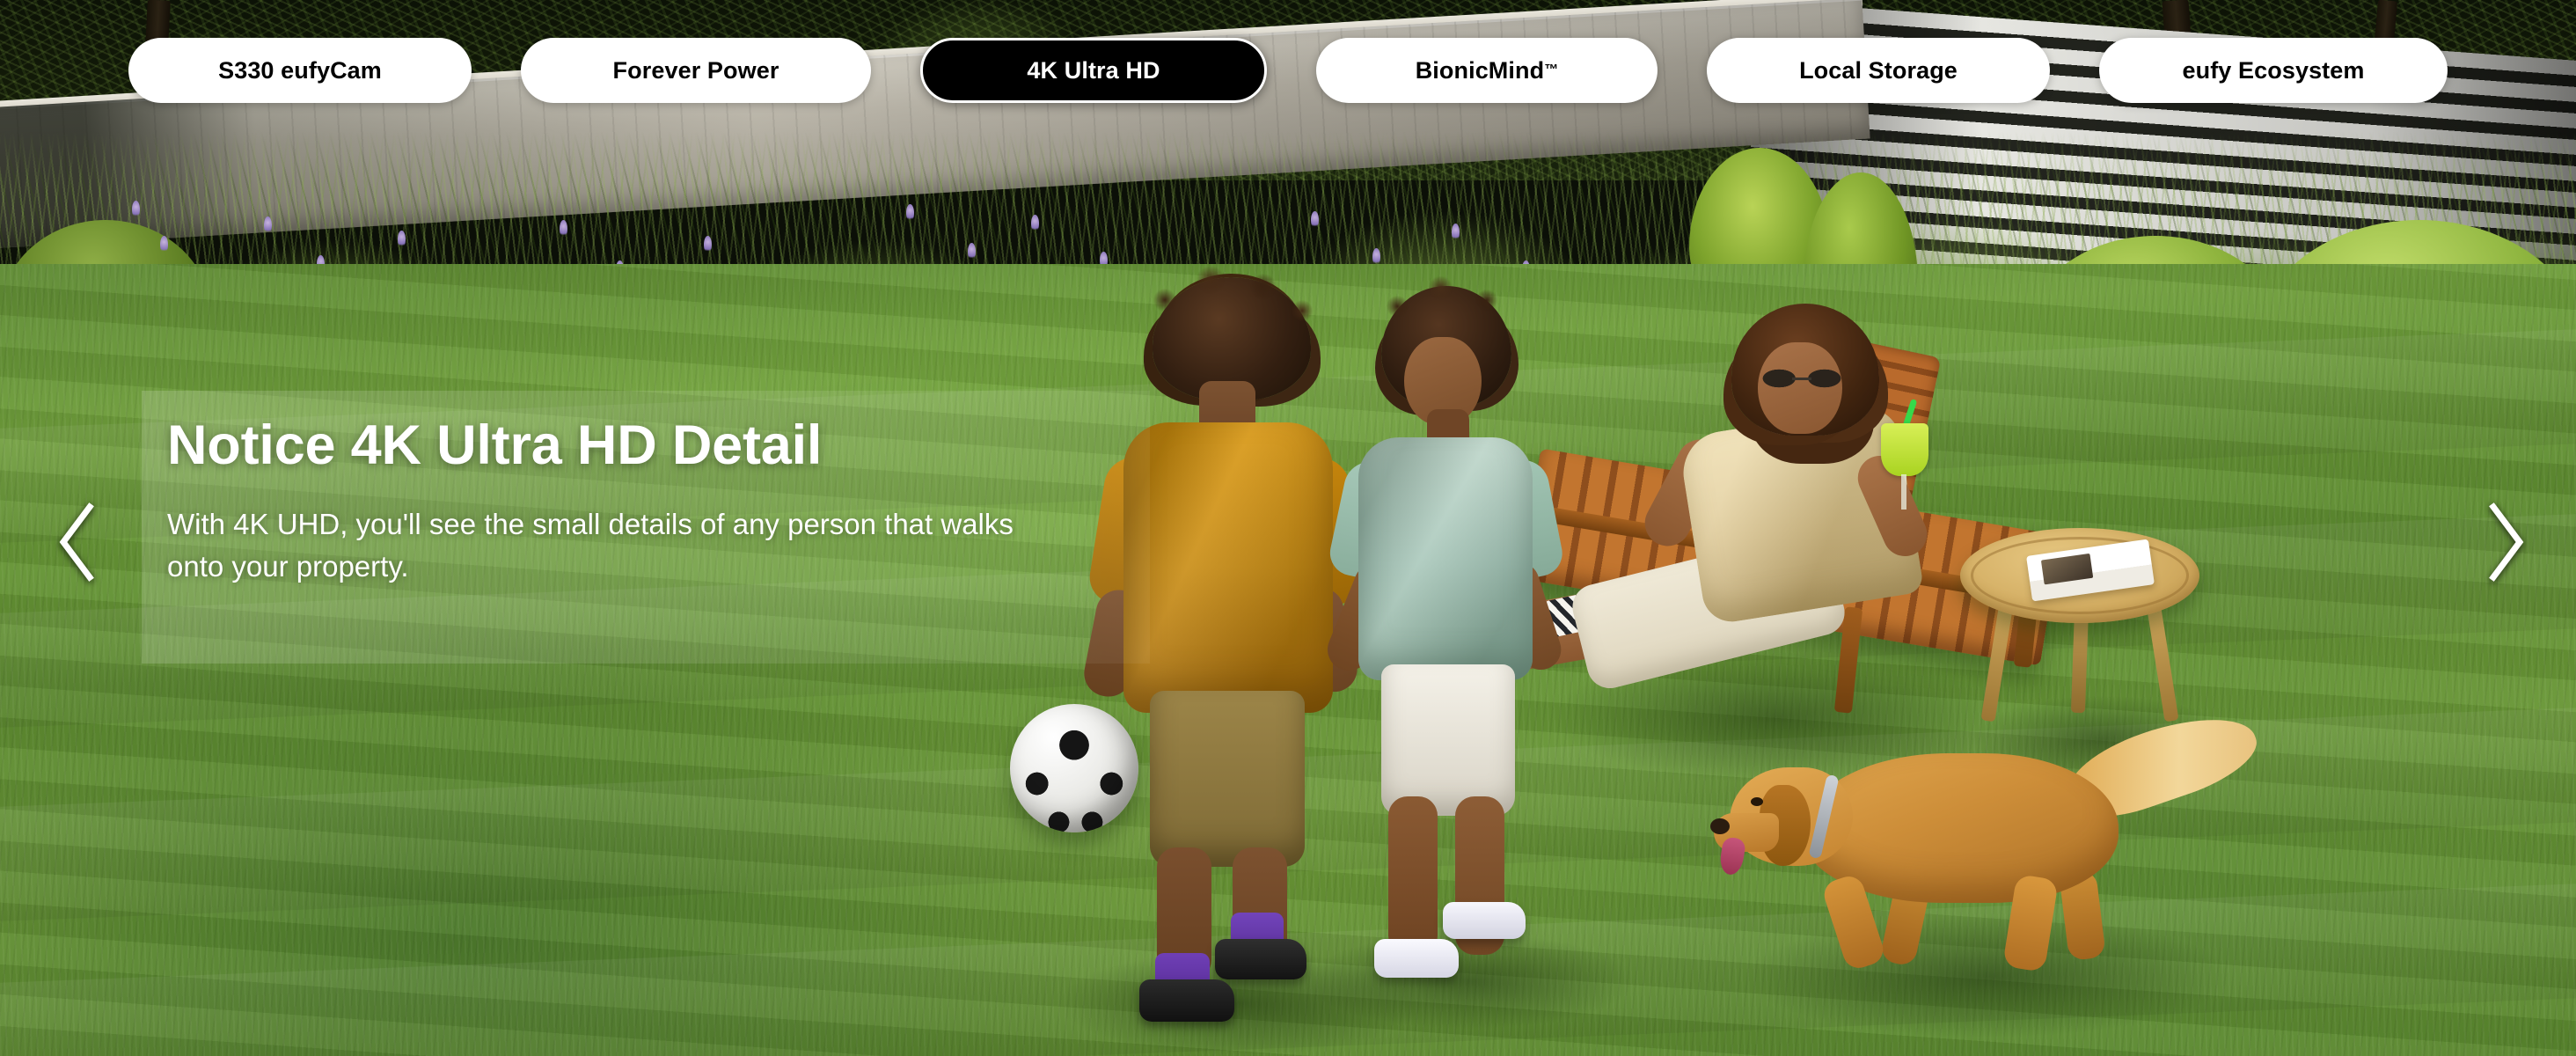 The image size is (2576, 1056). I want to click on boy-shorts, so click(1227, 779).